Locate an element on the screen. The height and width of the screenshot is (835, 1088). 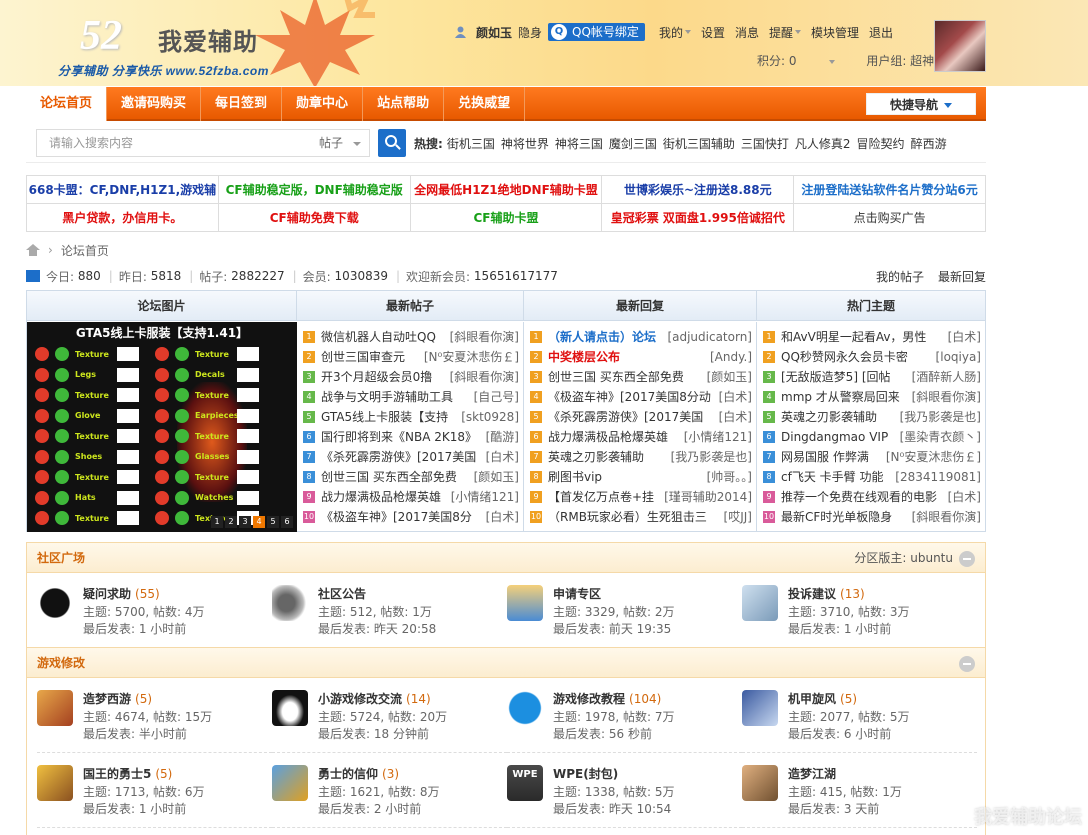
my-posts-link: 我的帖子 is located at coordinates (900, 277).